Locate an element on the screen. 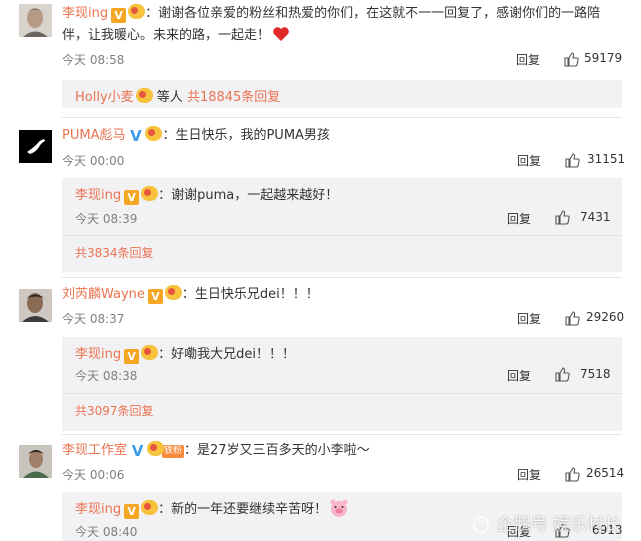 Image resolution: width=641 pixels, height=541 pixels. penguin-logo-icon is located at coordinates (481, 525).